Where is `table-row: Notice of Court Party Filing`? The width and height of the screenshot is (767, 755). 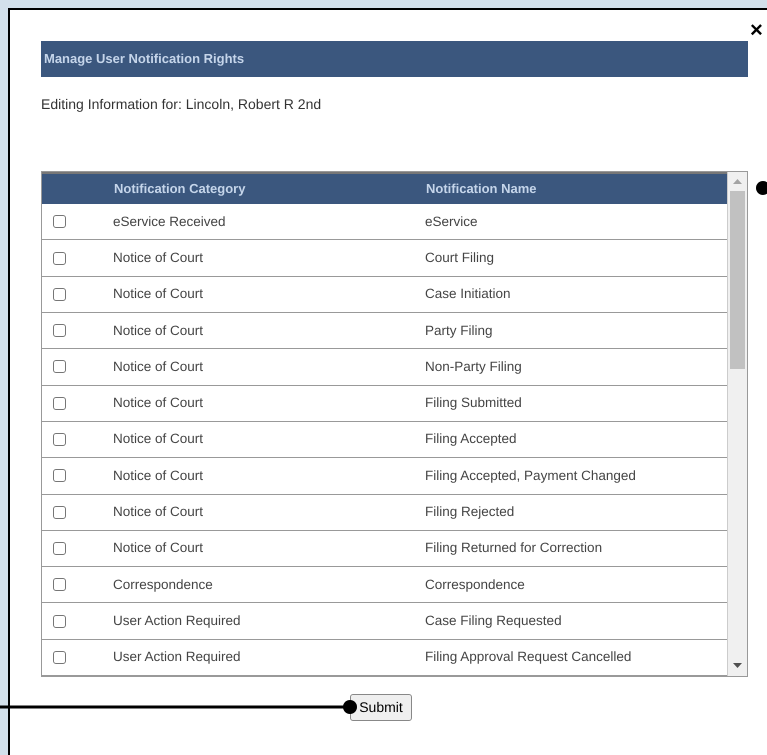 table-row: Notice of Court Party Filing is located at coordinates (384, 331).